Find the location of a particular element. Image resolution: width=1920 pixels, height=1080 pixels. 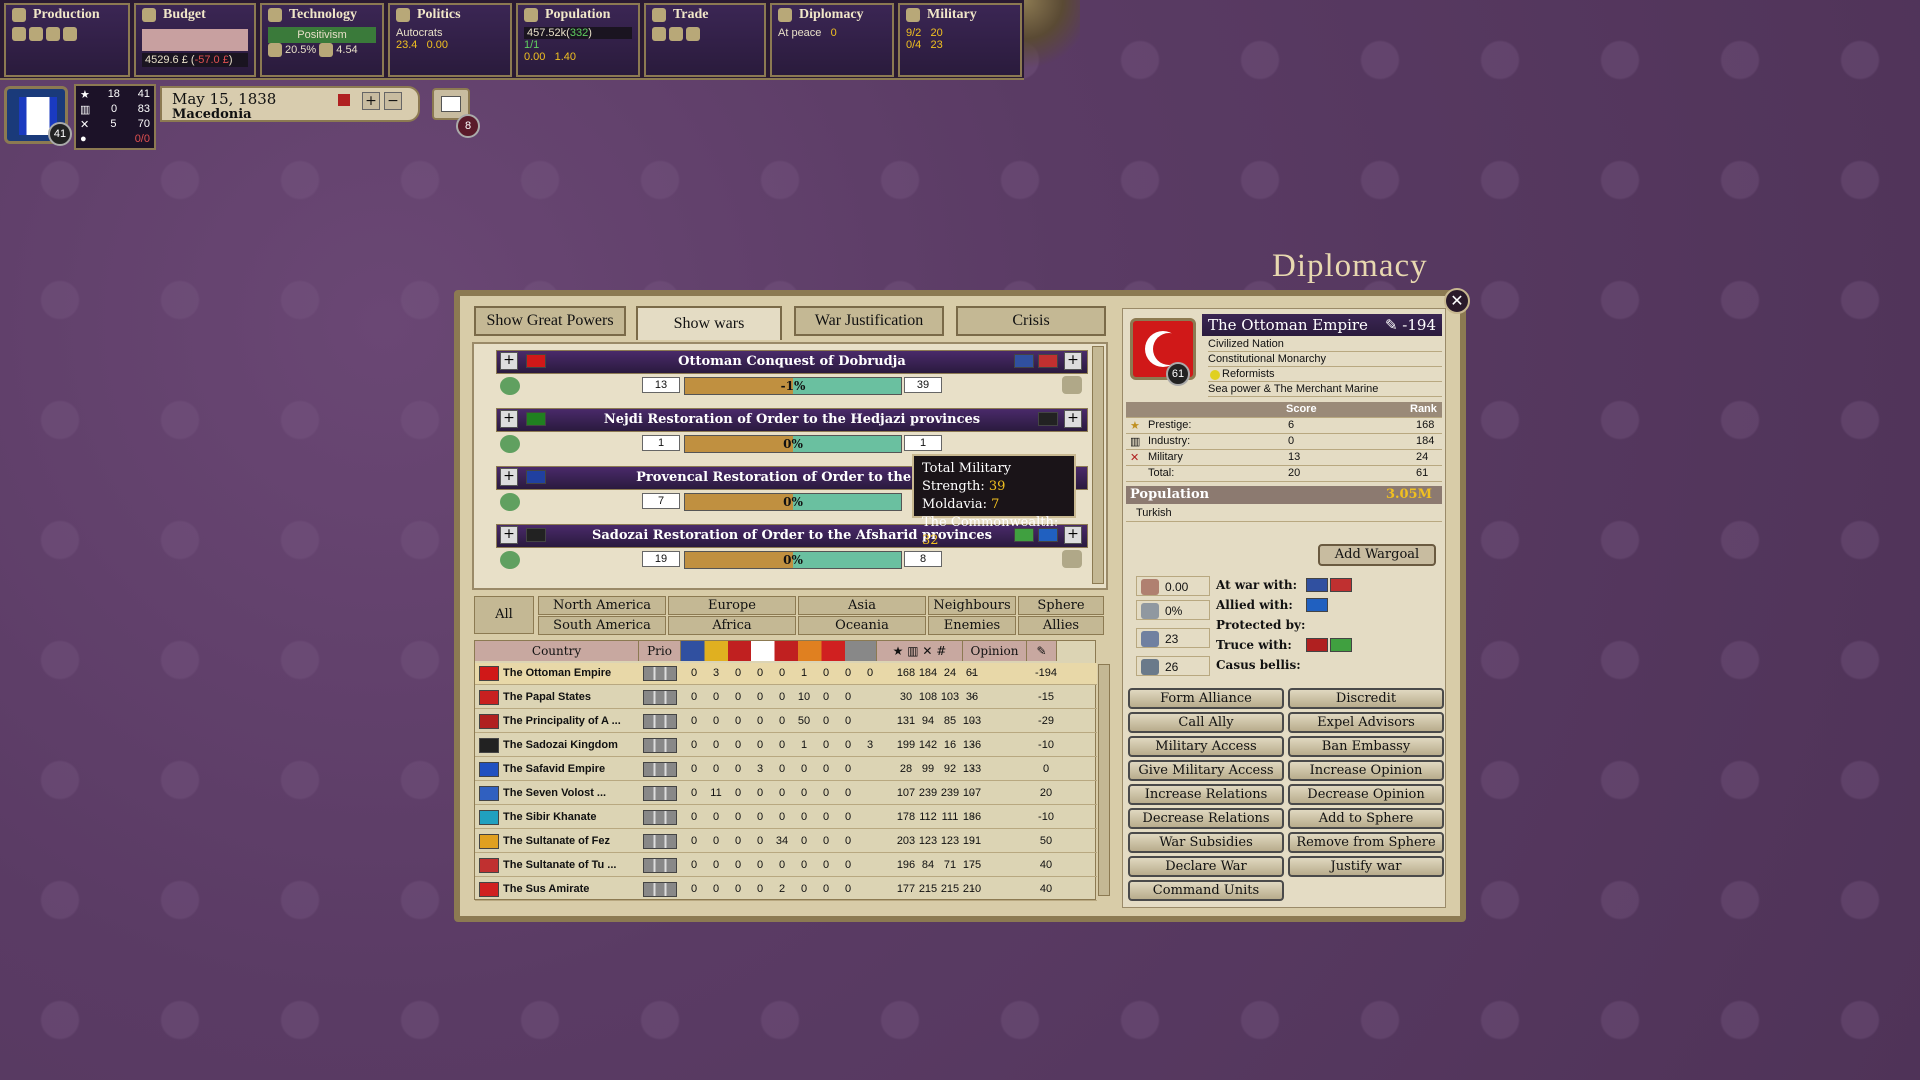

decrease-opinion-button: Decrease Opinion is located at coordinates (1366, 794).